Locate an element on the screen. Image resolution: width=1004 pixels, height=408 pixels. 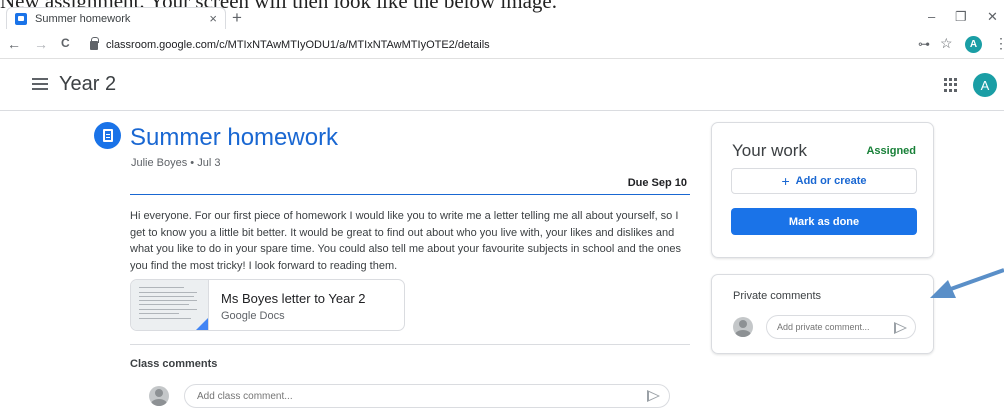
plus-icon: + is located at coordinates (785, 181).